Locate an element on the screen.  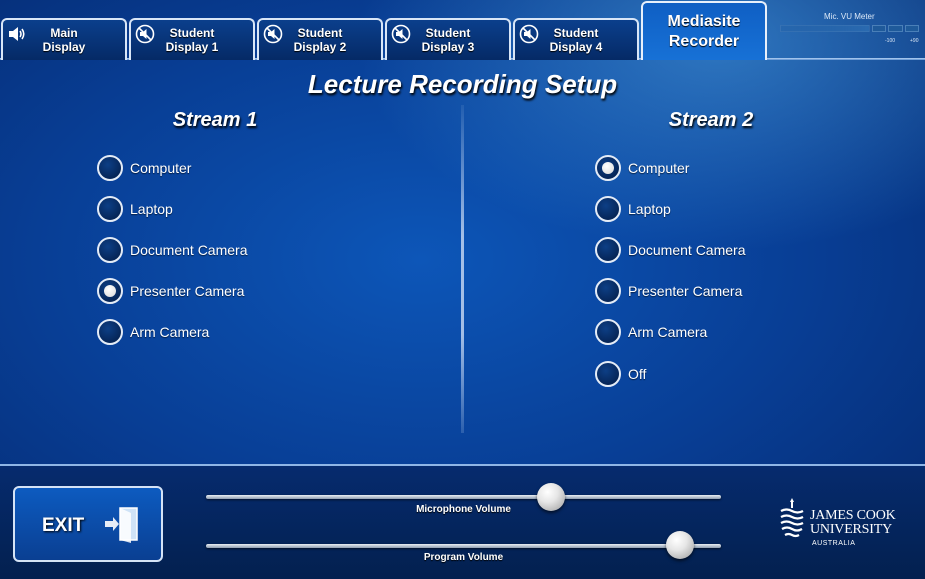
stream-2-option-laptop: Laptop is located at coordinates (633, 209).